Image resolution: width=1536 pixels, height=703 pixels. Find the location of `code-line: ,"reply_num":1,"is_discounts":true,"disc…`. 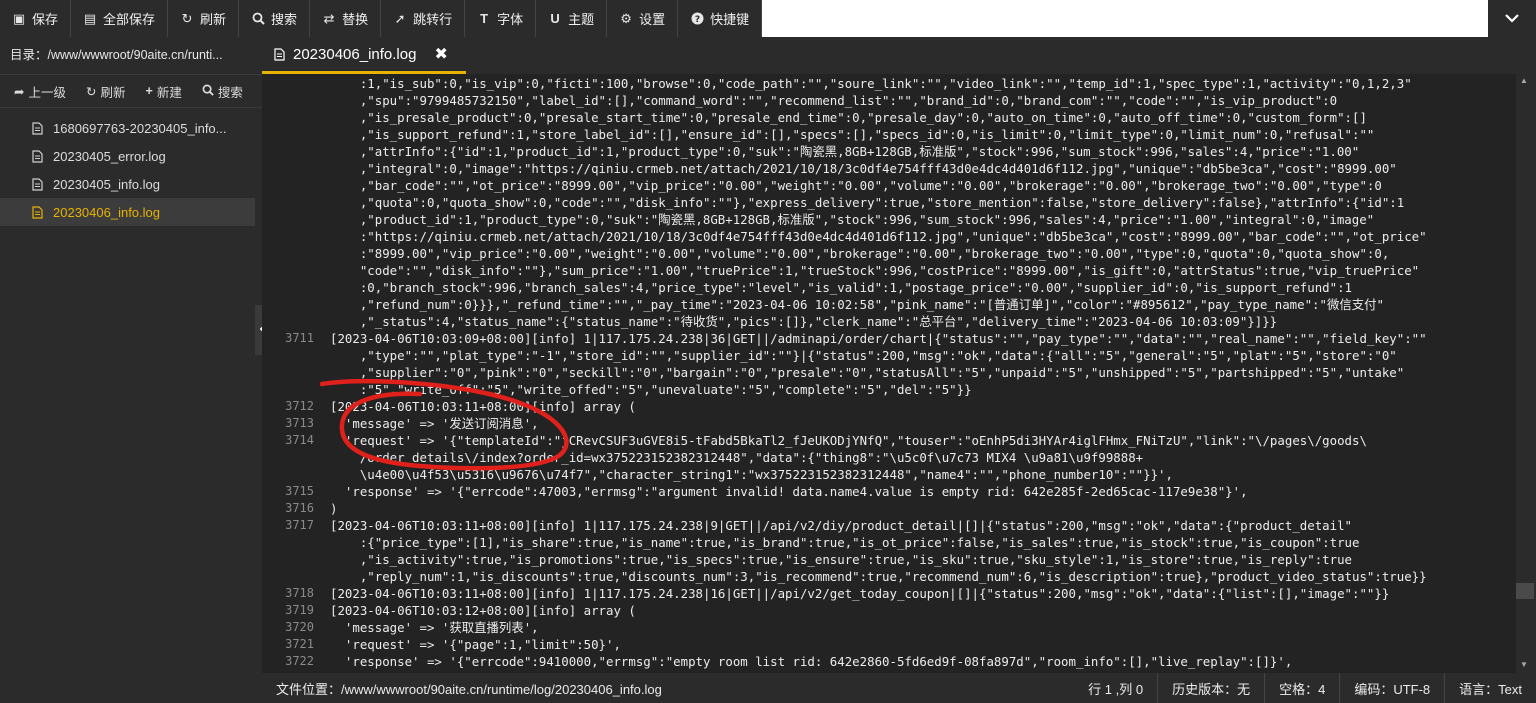

code-line: ,"reply_num":1,"is_discounts":true,"disc… is located at coordinates (889, 576).